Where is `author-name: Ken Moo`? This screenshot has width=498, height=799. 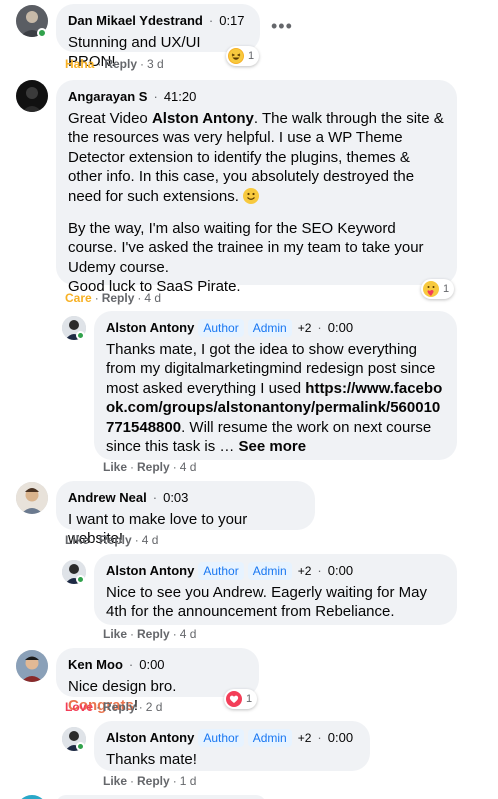 author-name: Ken Moo is located at coordinates (95, 665).